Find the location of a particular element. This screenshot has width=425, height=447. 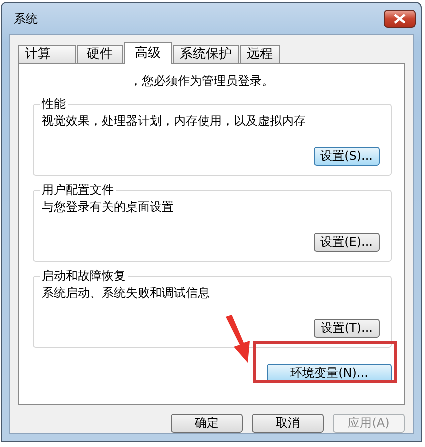

tab: 硬件 is located at coordinates (100, 54).